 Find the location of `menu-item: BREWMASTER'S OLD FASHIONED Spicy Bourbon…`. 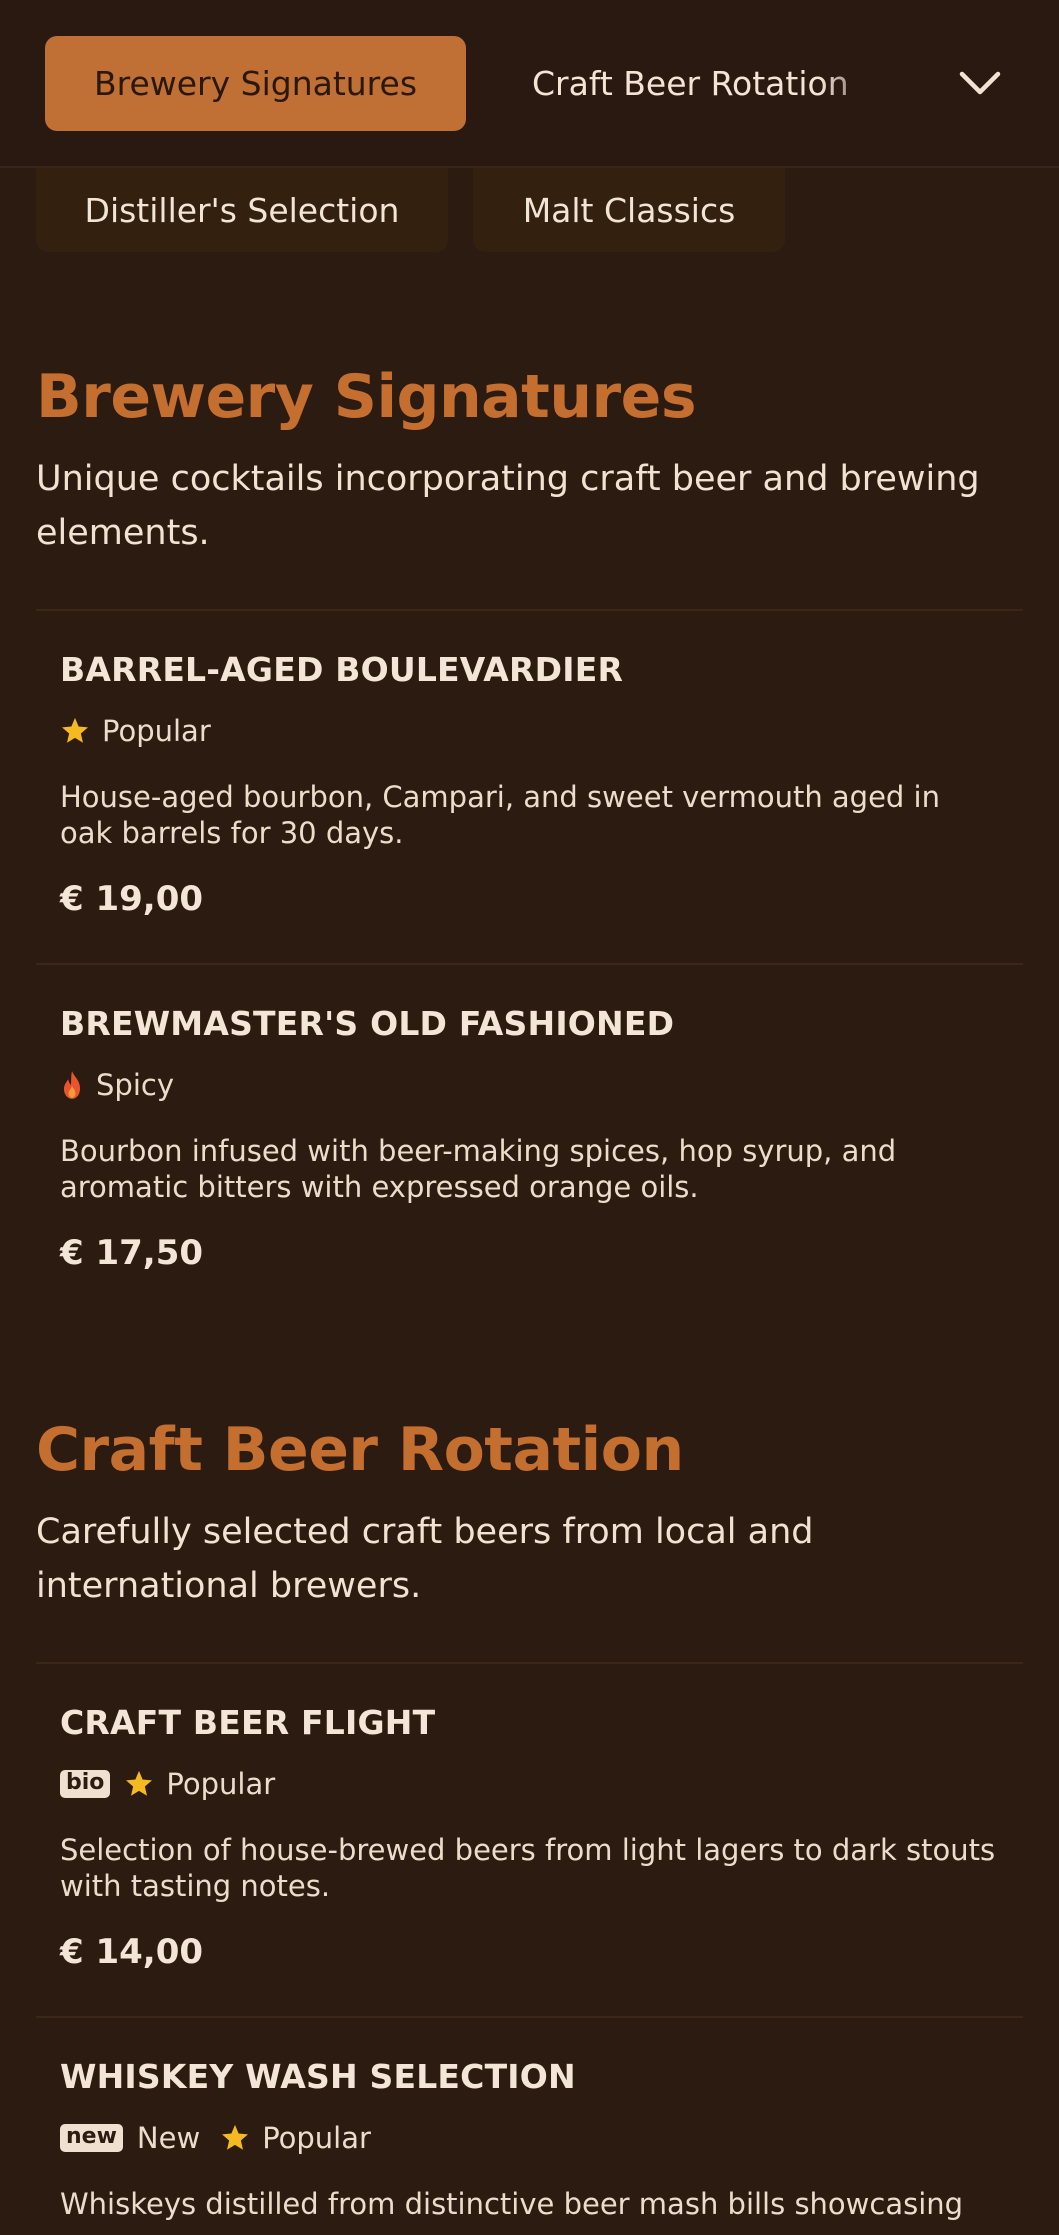

menu-item: BREWMASTER'S OLD FASHIONED Spicy Bourbon… is located at coordinates (530, 1138).